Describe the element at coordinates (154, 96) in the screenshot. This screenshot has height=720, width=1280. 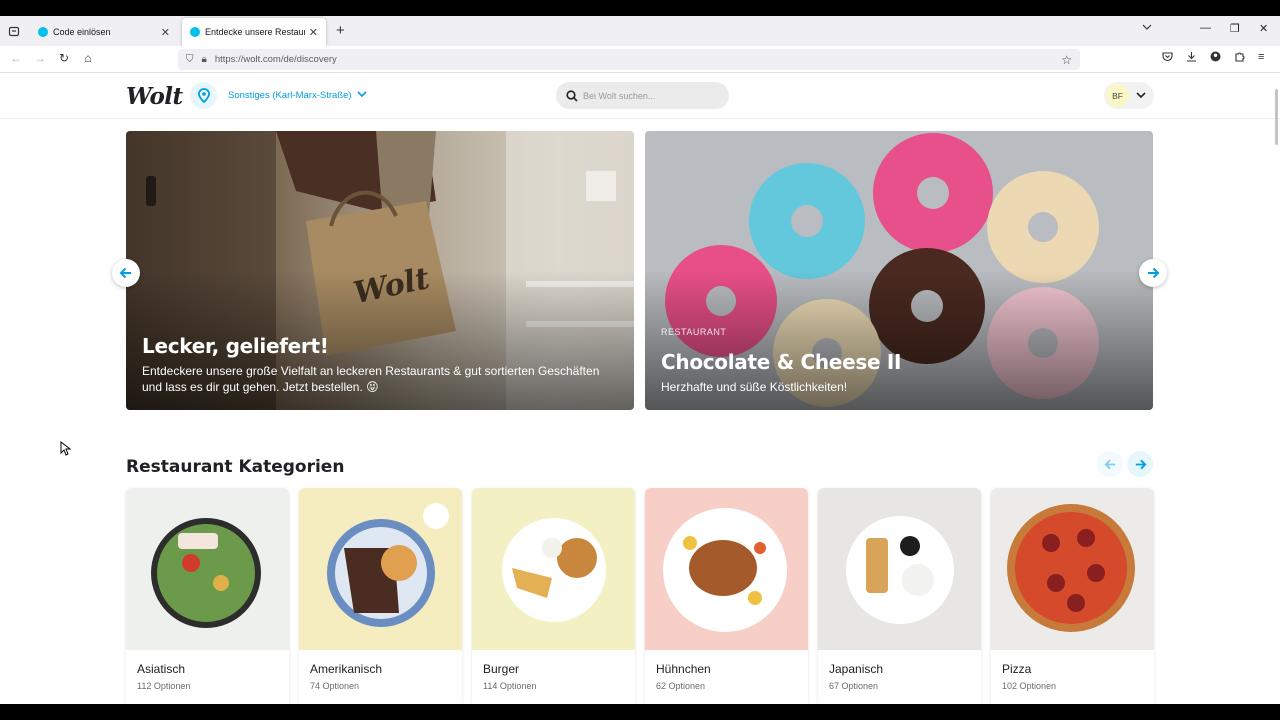
I see `wolt-logo: Wolt` at that location.